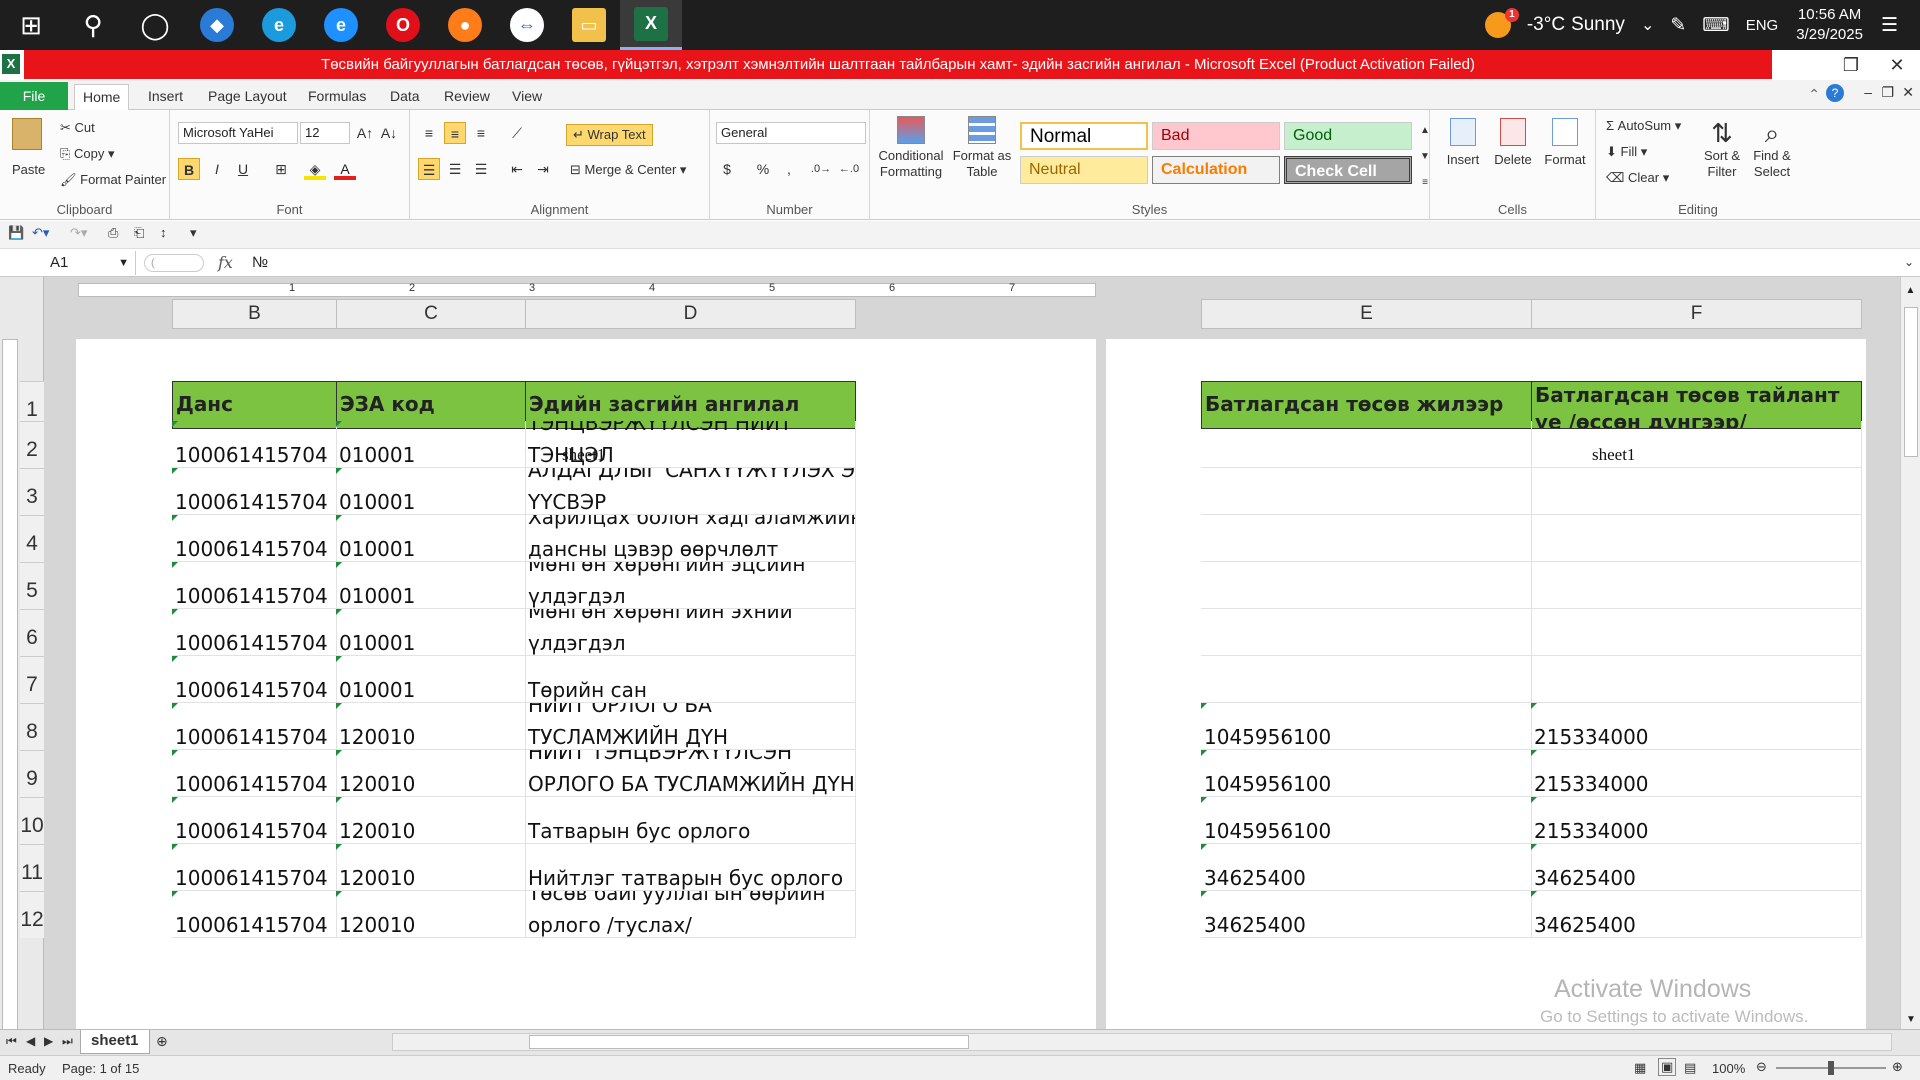 The height and width of the screenshot is (1080, 1920). I want to click on save-icon: 💾, so click(16, 233).